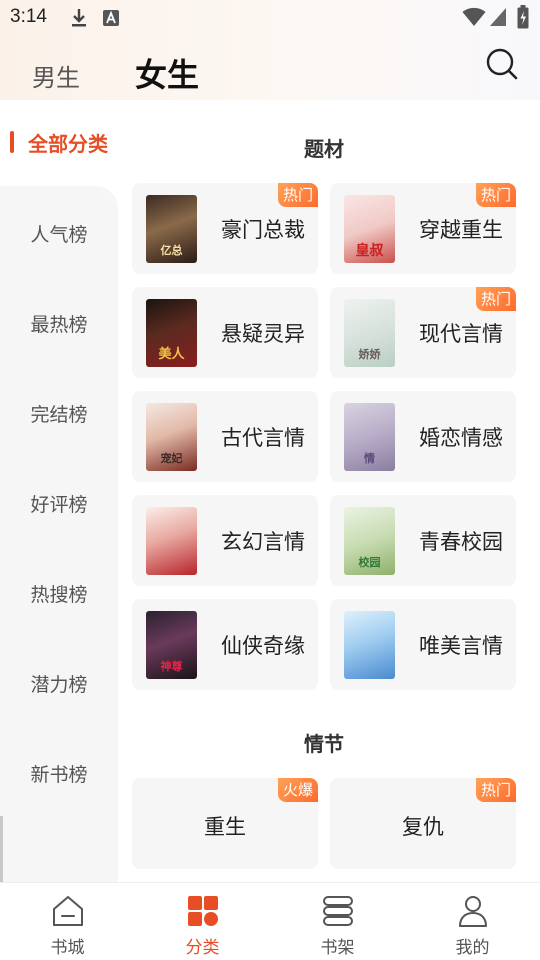  Describe the element at coordinates (171, 354) in the screenshot. I see `cover-title: 美人` at that location.